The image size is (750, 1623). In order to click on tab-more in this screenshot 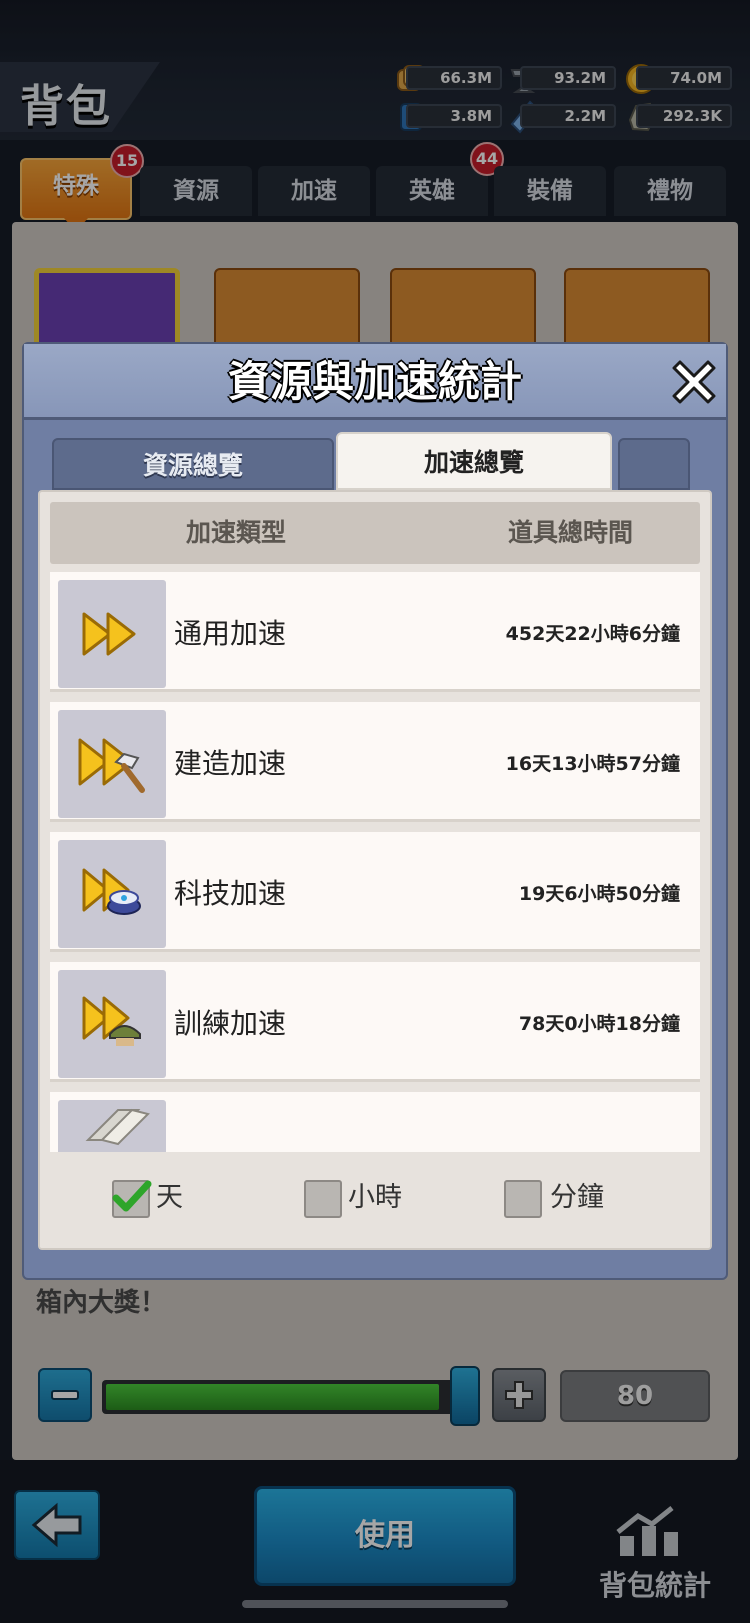, I will do `click(654, 464)`.